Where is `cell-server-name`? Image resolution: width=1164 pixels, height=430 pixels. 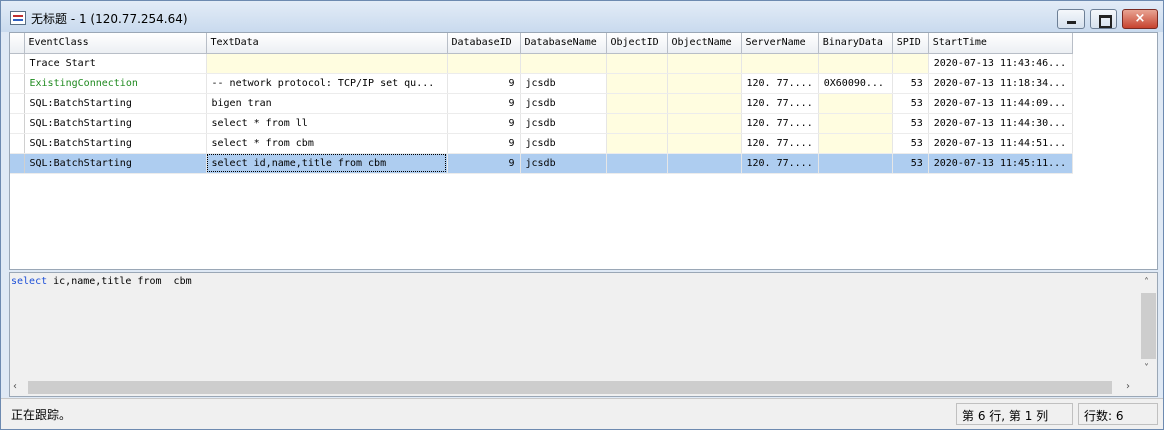
cell-server-name is located at coordinates (780, 63).